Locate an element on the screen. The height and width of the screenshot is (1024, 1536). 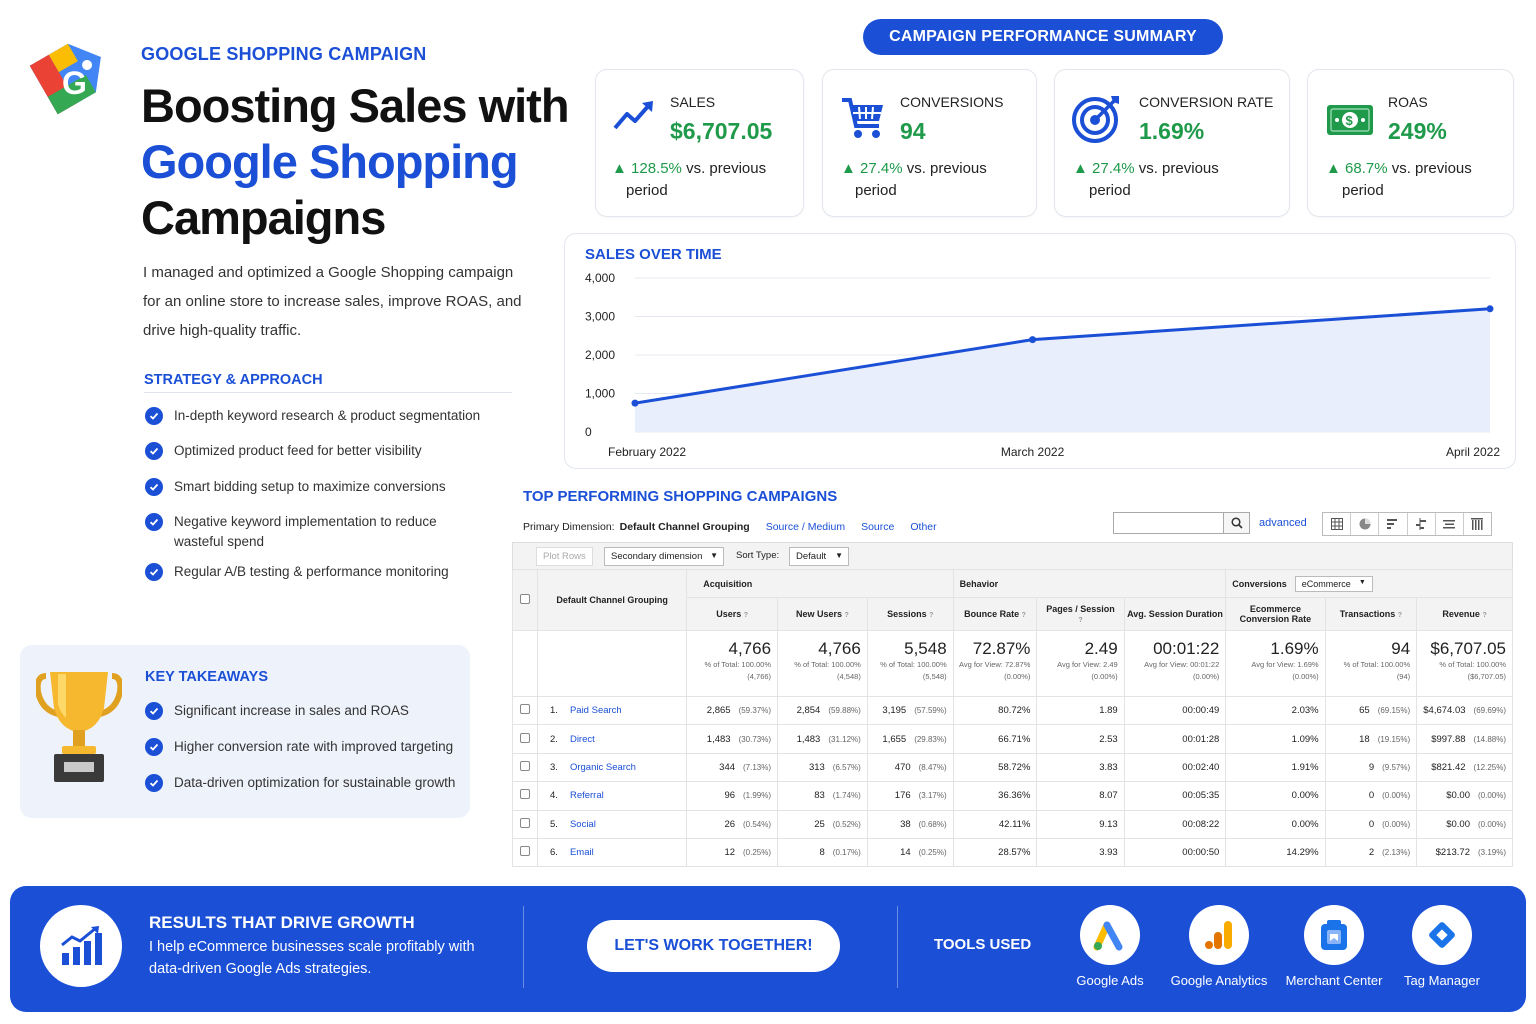
channel-link: Referral is located at coordinates (587, 795).